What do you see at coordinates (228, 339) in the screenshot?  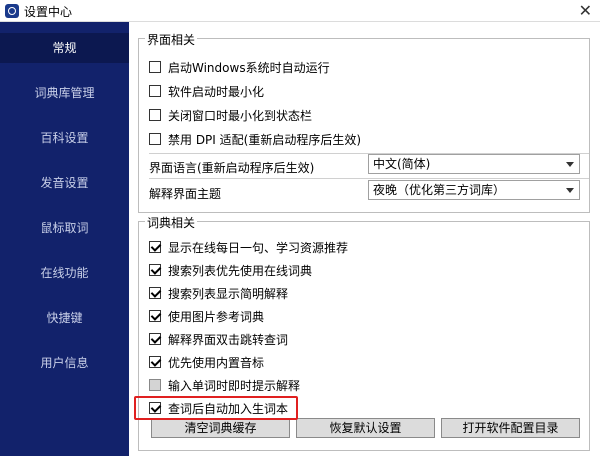 I see `checkbox-label: 解释界面双击跳转查词` at bounding box center [228, 339].